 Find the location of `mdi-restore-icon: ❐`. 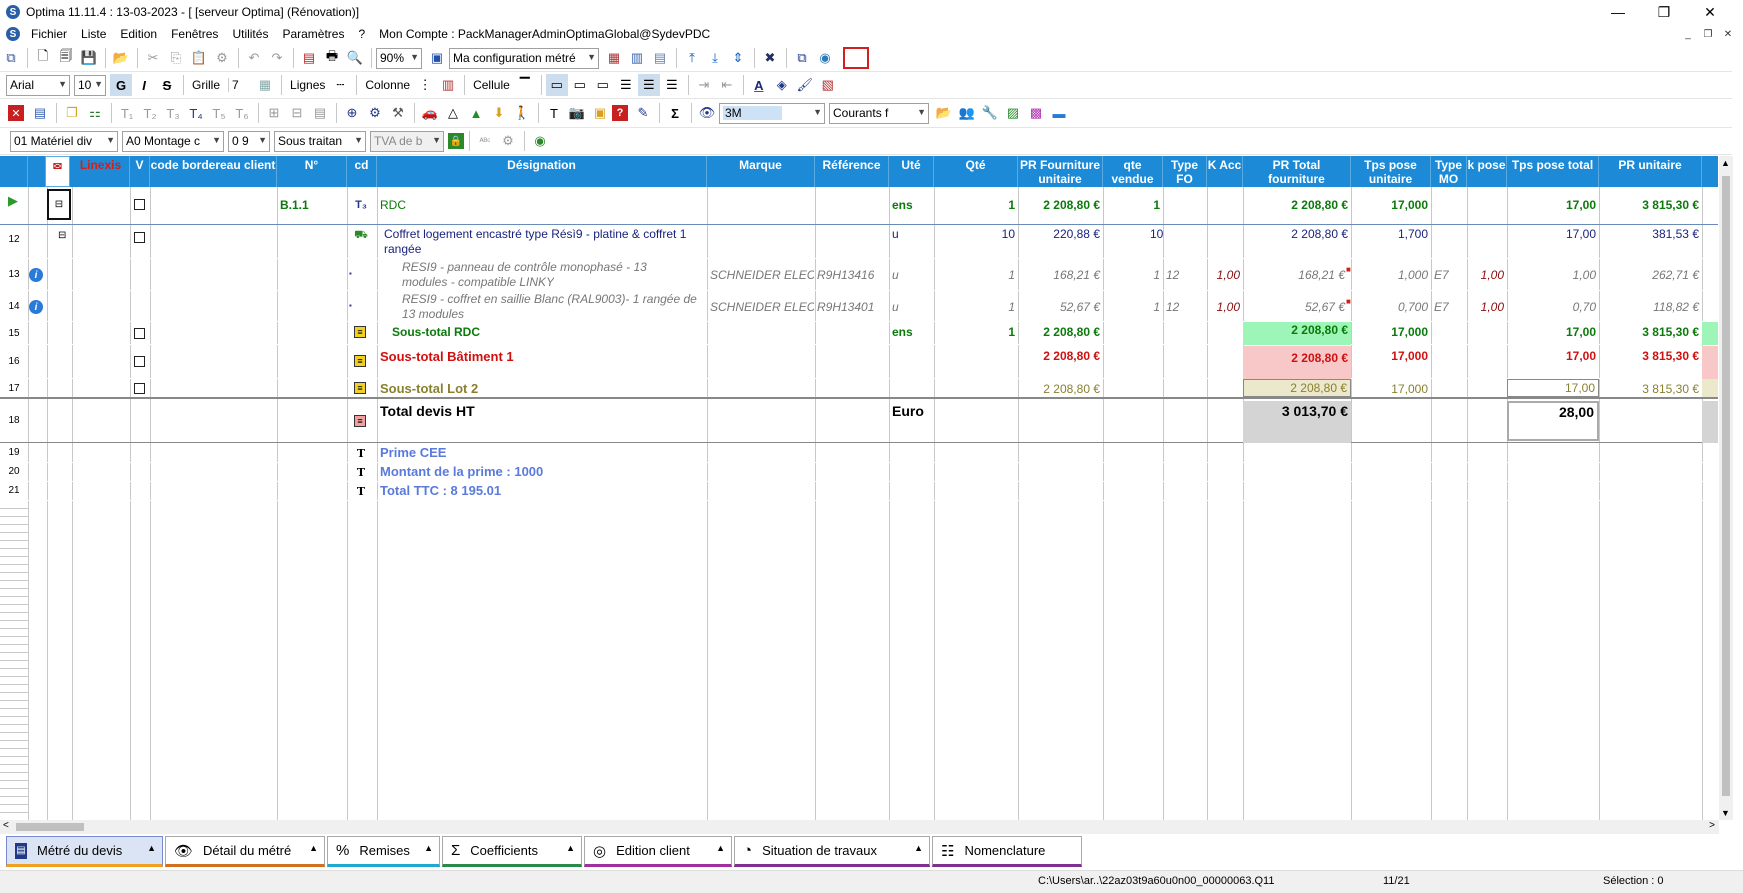

mdi-restore-icon: ❐ is located at coordinates (1708, 34).